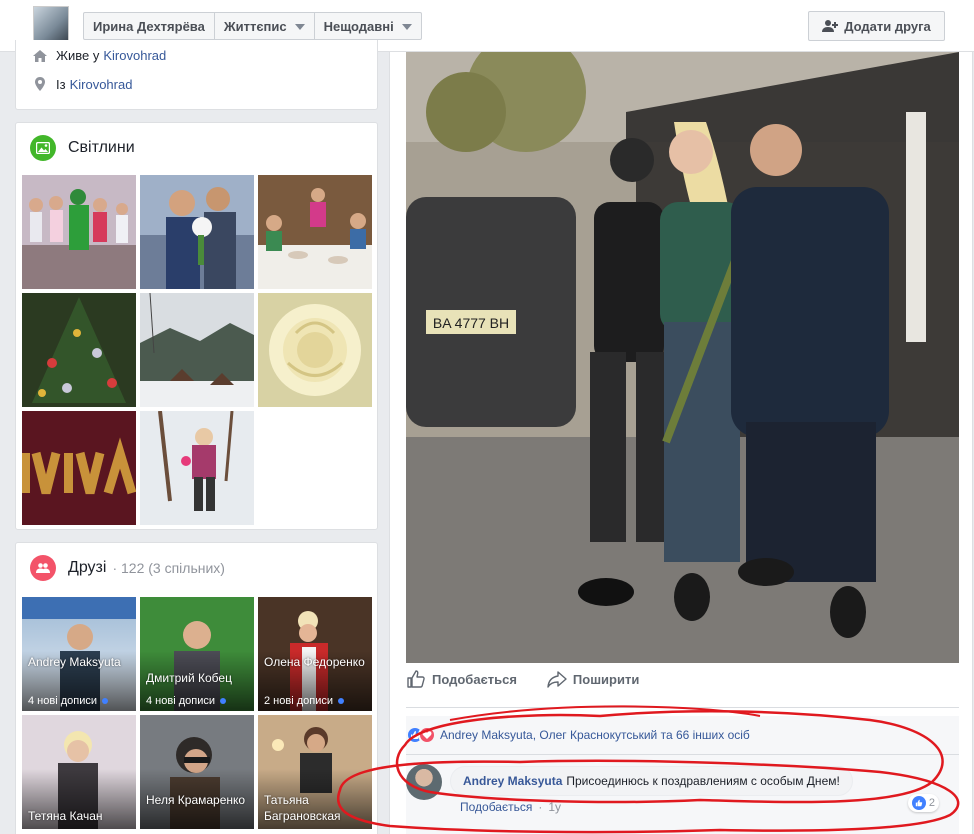 Image resolution: width=974 pixels, height=834 pixels. What do you see at coordinates (416, 679) in the screenshot?
I see `thumbs-up-icon` at bounding box center [416, 679].